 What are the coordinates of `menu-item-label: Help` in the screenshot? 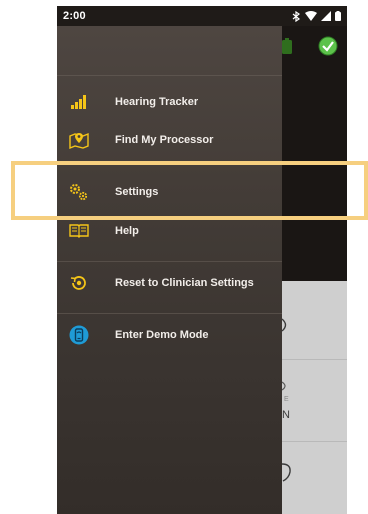 It's located at (127, 231).